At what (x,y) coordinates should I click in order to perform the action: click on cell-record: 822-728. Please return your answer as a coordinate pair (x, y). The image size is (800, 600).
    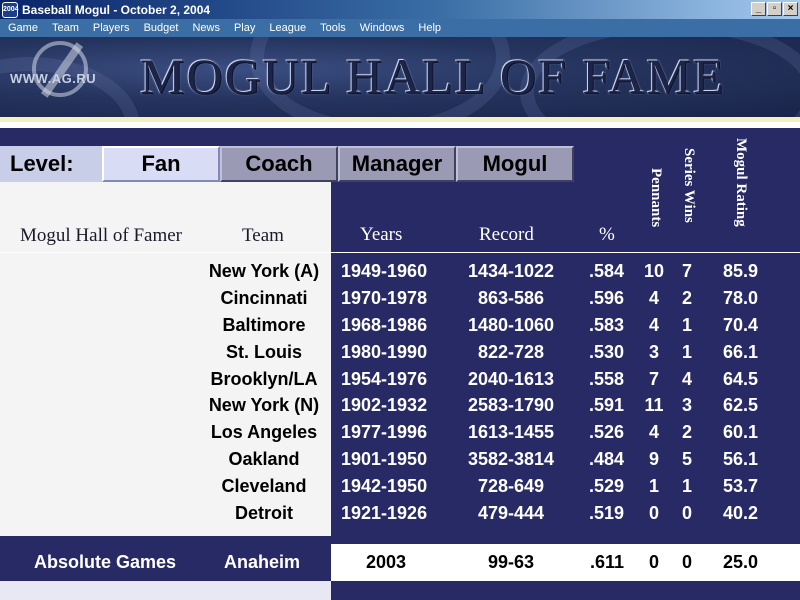
    Looking at the image, I should click on (511, 352).